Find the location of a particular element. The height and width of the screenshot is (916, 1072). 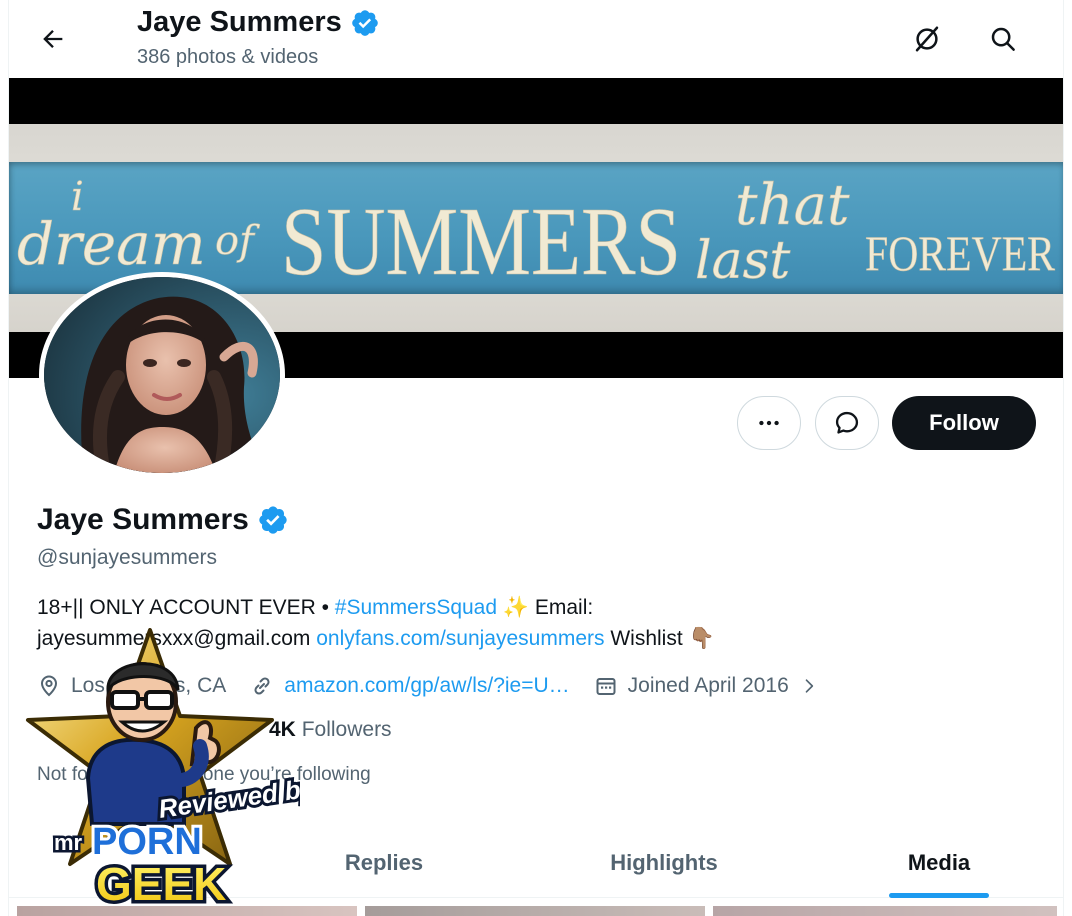

banner-text-summers: SUMMERS is located at coordinates (481, 241).